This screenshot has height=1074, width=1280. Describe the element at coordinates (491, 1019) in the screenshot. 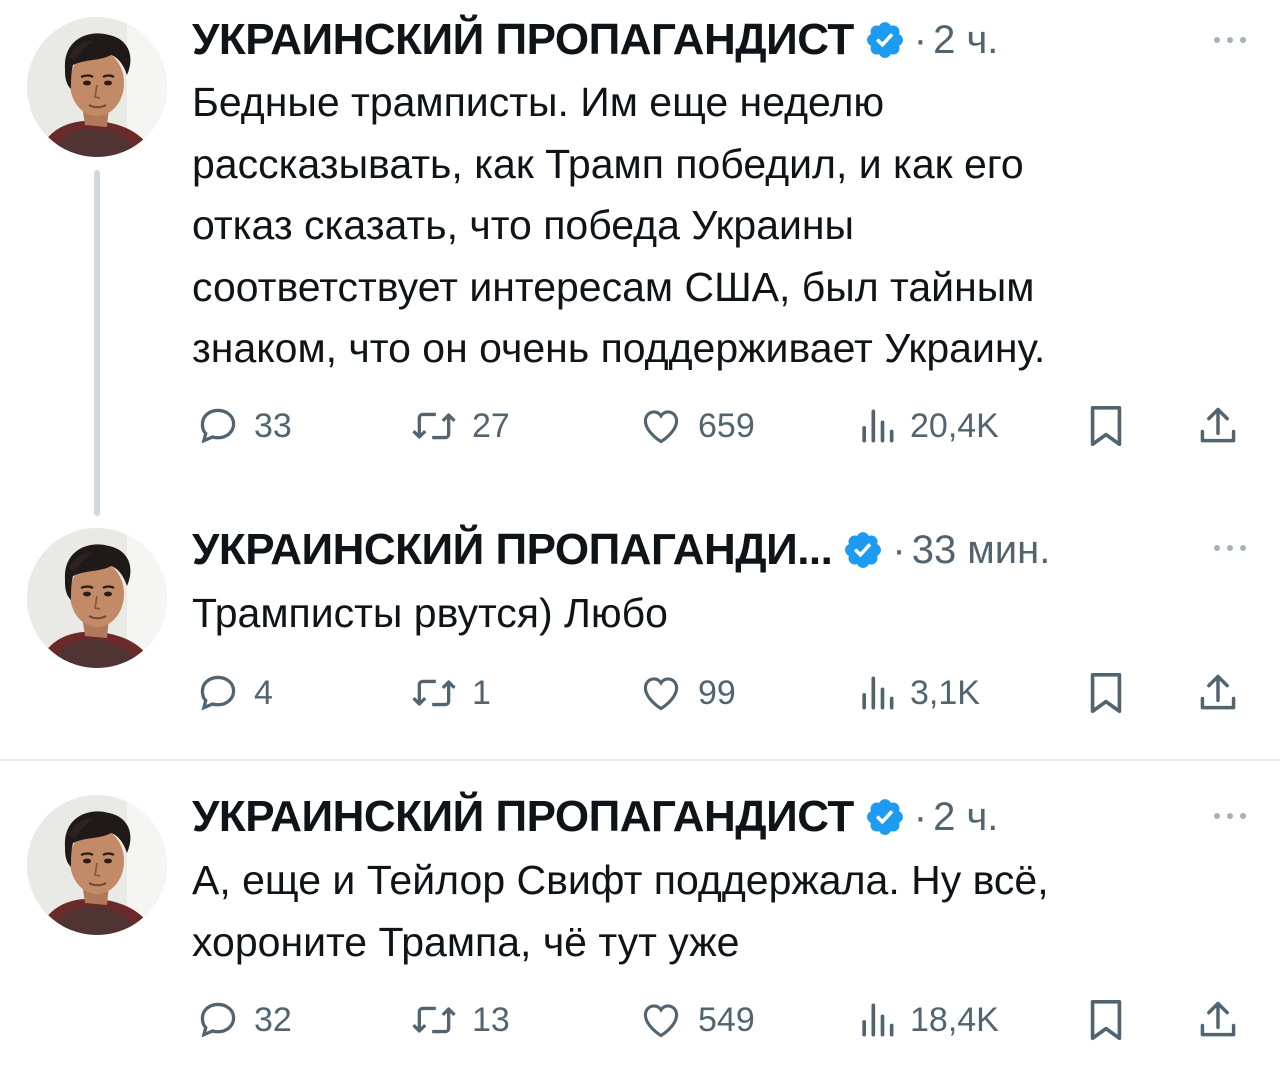

I see `retweet-count: 13` at that location.